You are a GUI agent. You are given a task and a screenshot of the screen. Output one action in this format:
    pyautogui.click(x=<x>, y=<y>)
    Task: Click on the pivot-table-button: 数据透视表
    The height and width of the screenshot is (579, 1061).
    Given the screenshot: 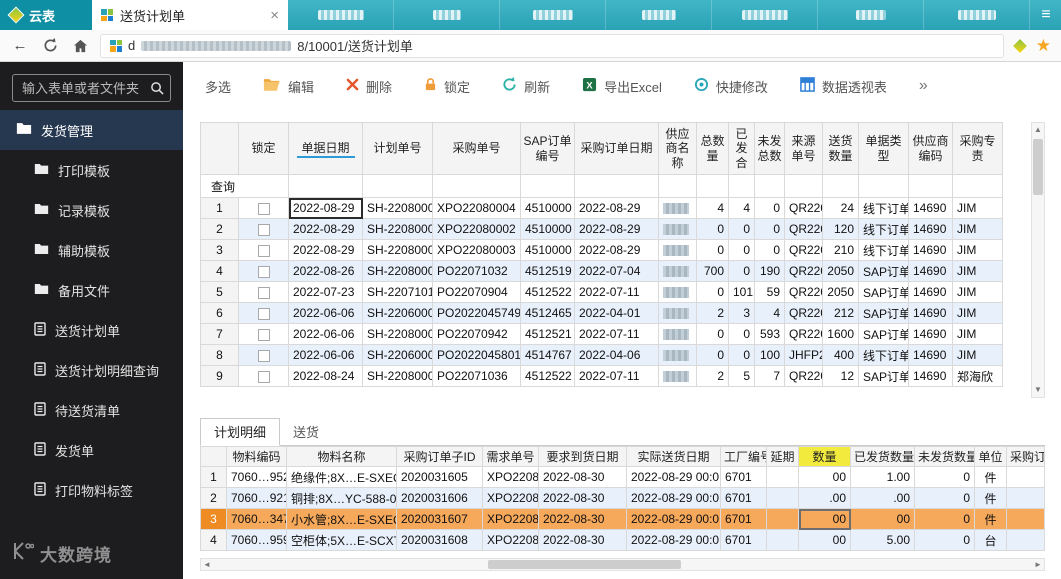 What is the action you would take?
    pyautogui.click(x=843, y=86)
    